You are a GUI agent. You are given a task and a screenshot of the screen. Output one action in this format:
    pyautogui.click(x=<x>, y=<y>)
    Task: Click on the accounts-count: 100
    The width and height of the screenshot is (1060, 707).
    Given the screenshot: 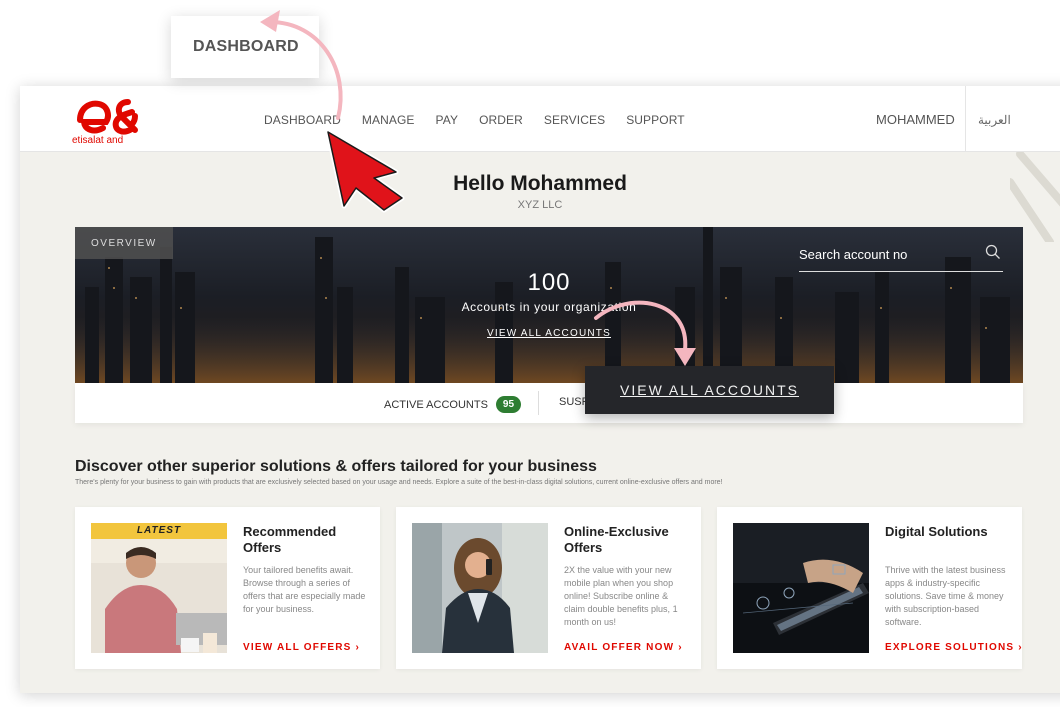 What is the action you would take?
    pyautogui.click(x=549, y=282)
    